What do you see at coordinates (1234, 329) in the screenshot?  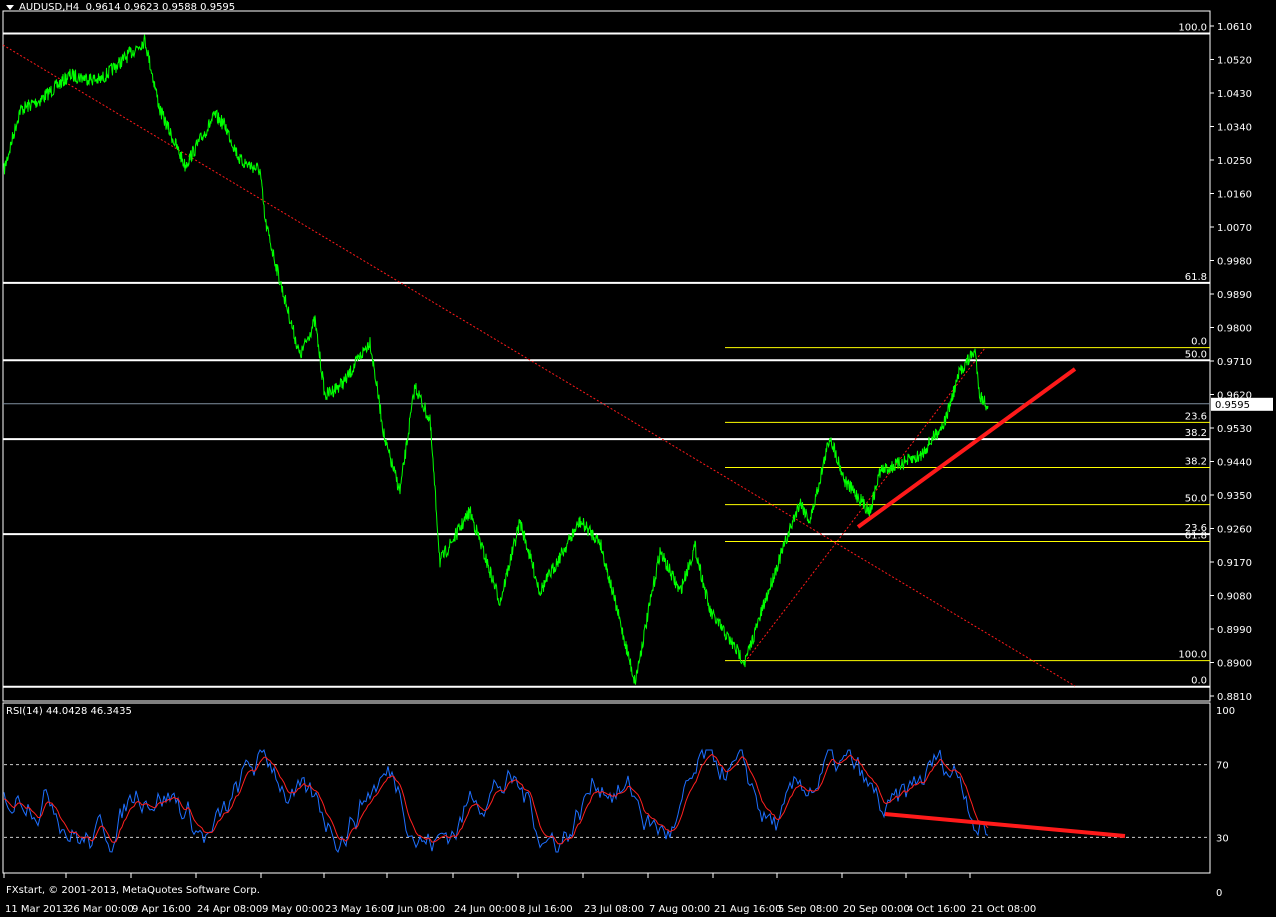 I see `price-tick-label: 0.9800` at bounding box center [1234, 329].